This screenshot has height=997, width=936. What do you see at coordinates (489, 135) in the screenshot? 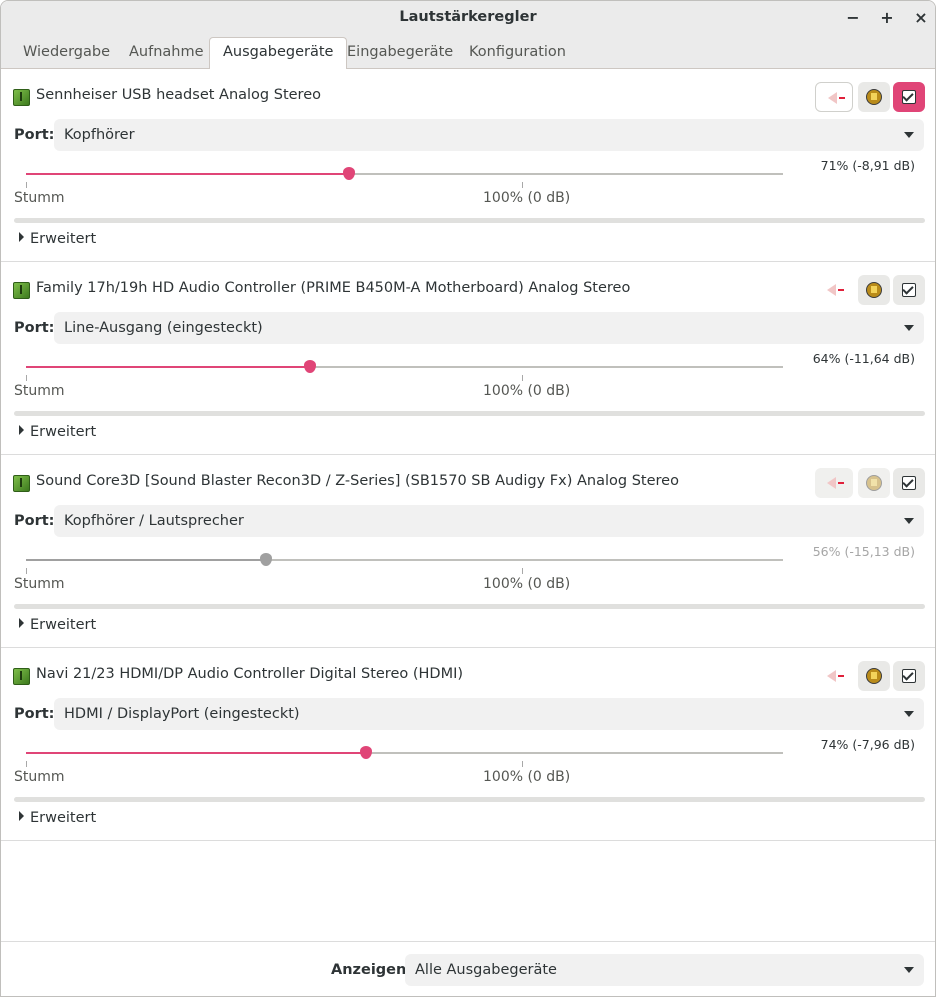
I see `port-select: Kopfhörer` at bounding box center [489, 135].